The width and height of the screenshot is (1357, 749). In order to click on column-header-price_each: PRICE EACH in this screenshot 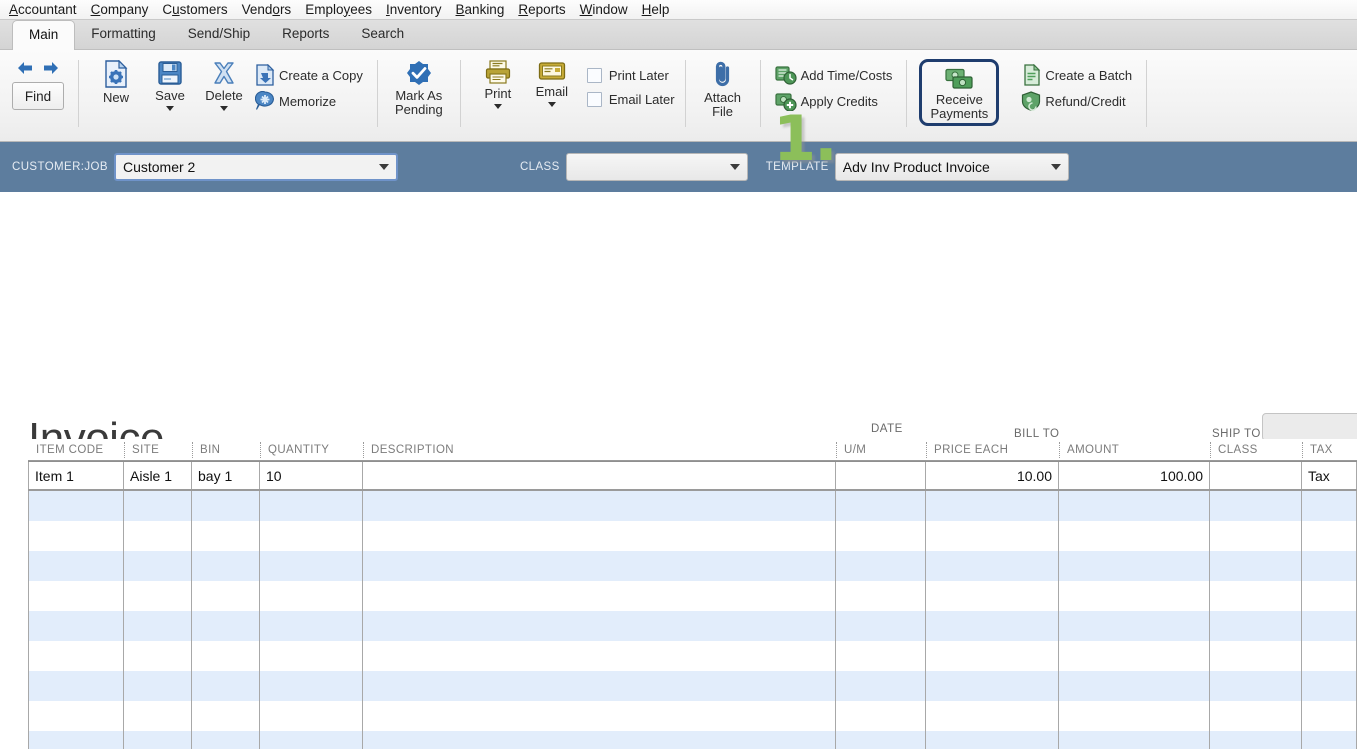, I will do `click(992, 450)`.